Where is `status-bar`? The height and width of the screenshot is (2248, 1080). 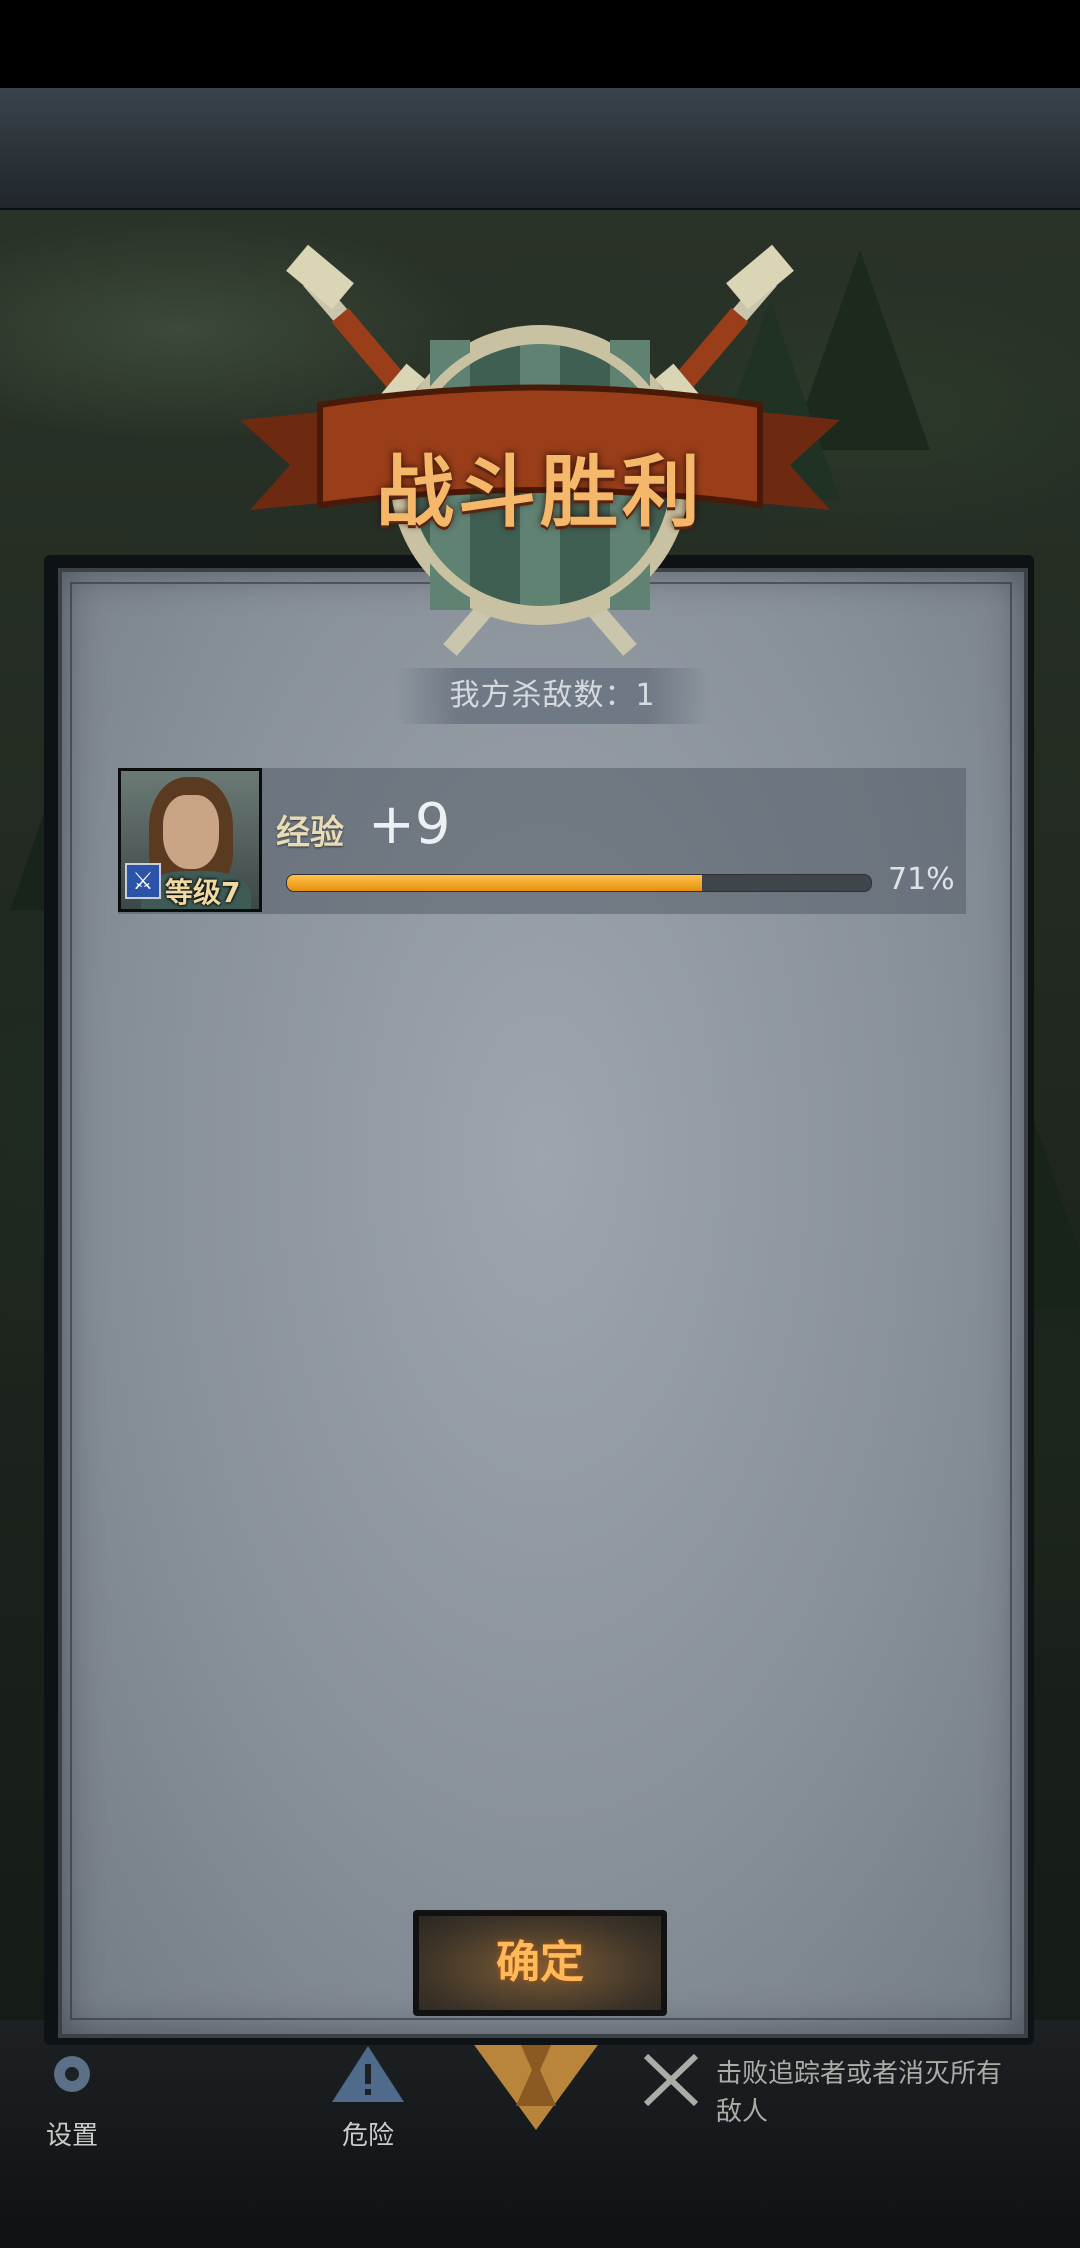
status-bar is located at coordinates (540, 44).